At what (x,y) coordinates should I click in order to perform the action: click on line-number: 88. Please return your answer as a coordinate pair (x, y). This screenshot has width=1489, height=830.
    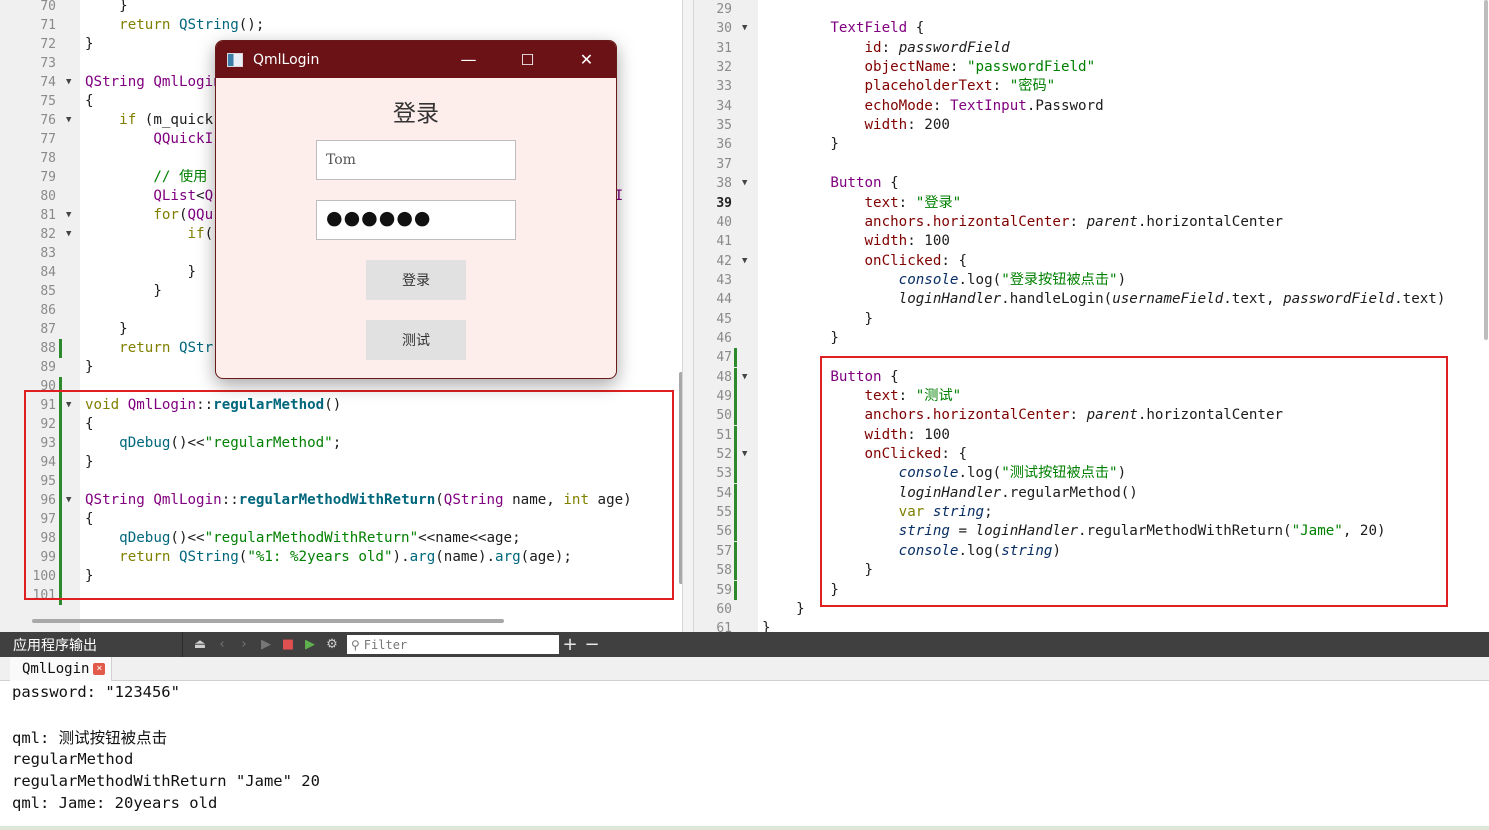
    Looking at the image, I should click on (48, 348).